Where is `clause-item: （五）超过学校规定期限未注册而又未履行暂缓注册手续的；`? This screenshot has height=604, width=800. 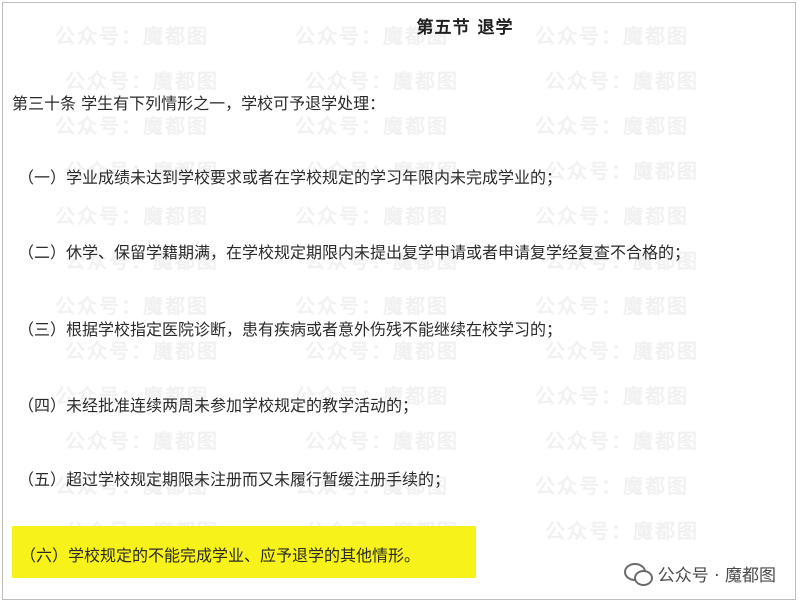
clause-item: （五）超过学校规定期限未注册而又未履行暂缓注册手续的； is located at coordinates (234, 479).